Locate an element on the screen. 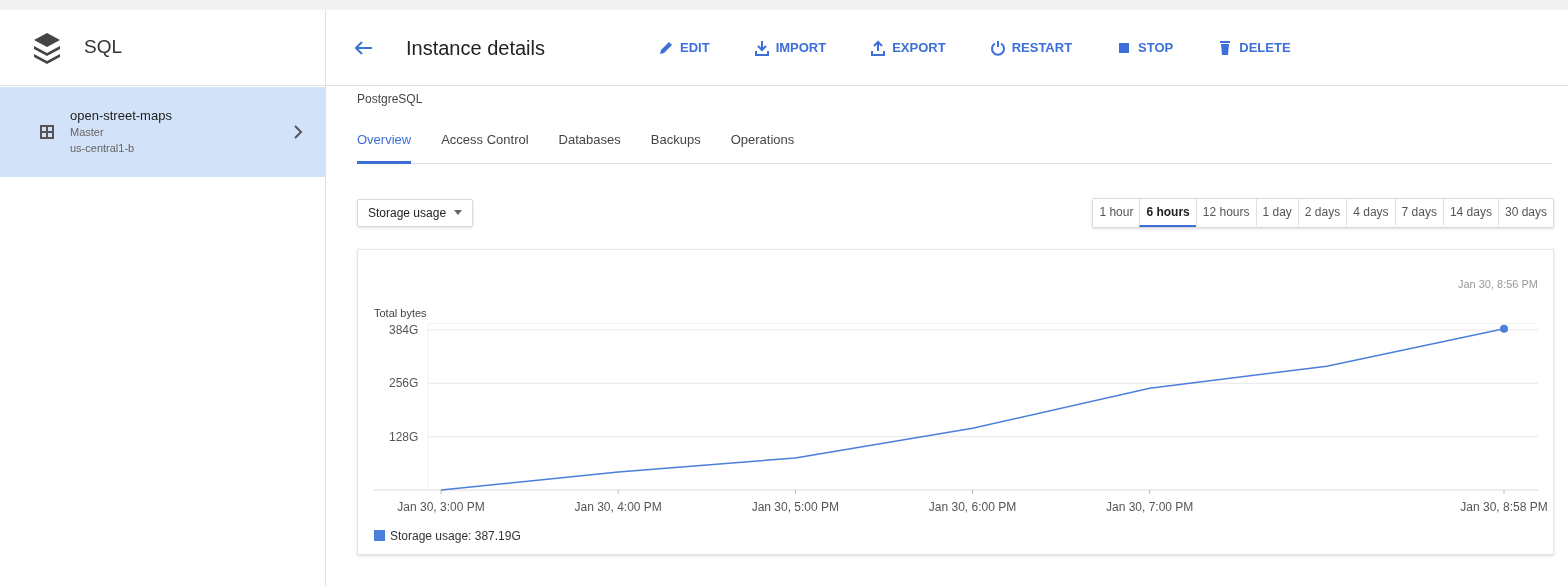  time-range-option: 2 days is located at coordinates (1322, 212).